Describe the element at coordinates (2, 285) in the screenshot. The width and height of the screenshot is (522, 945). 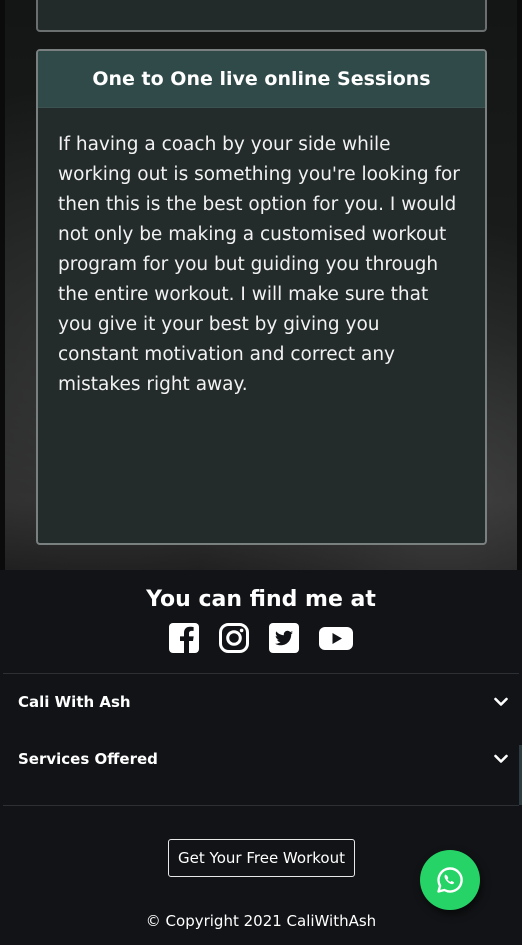
I see `page-edge-left` at that location.